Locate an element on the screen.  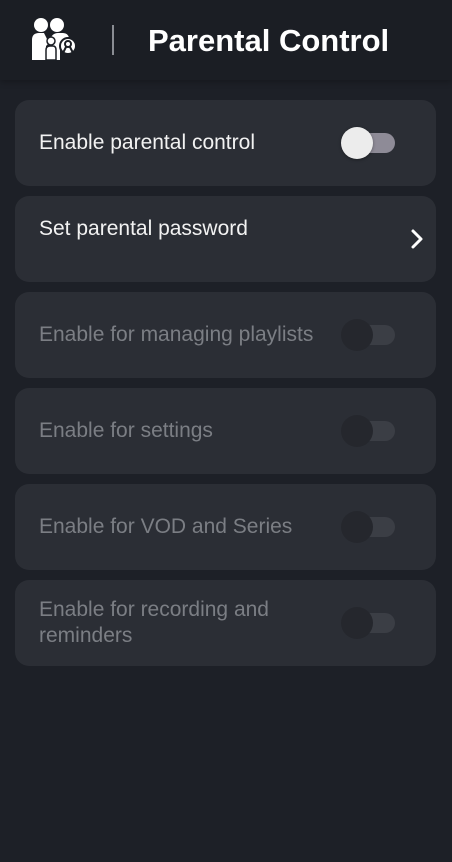
enable-settings-row: Enable for settings is located at coordinates (225, 431).